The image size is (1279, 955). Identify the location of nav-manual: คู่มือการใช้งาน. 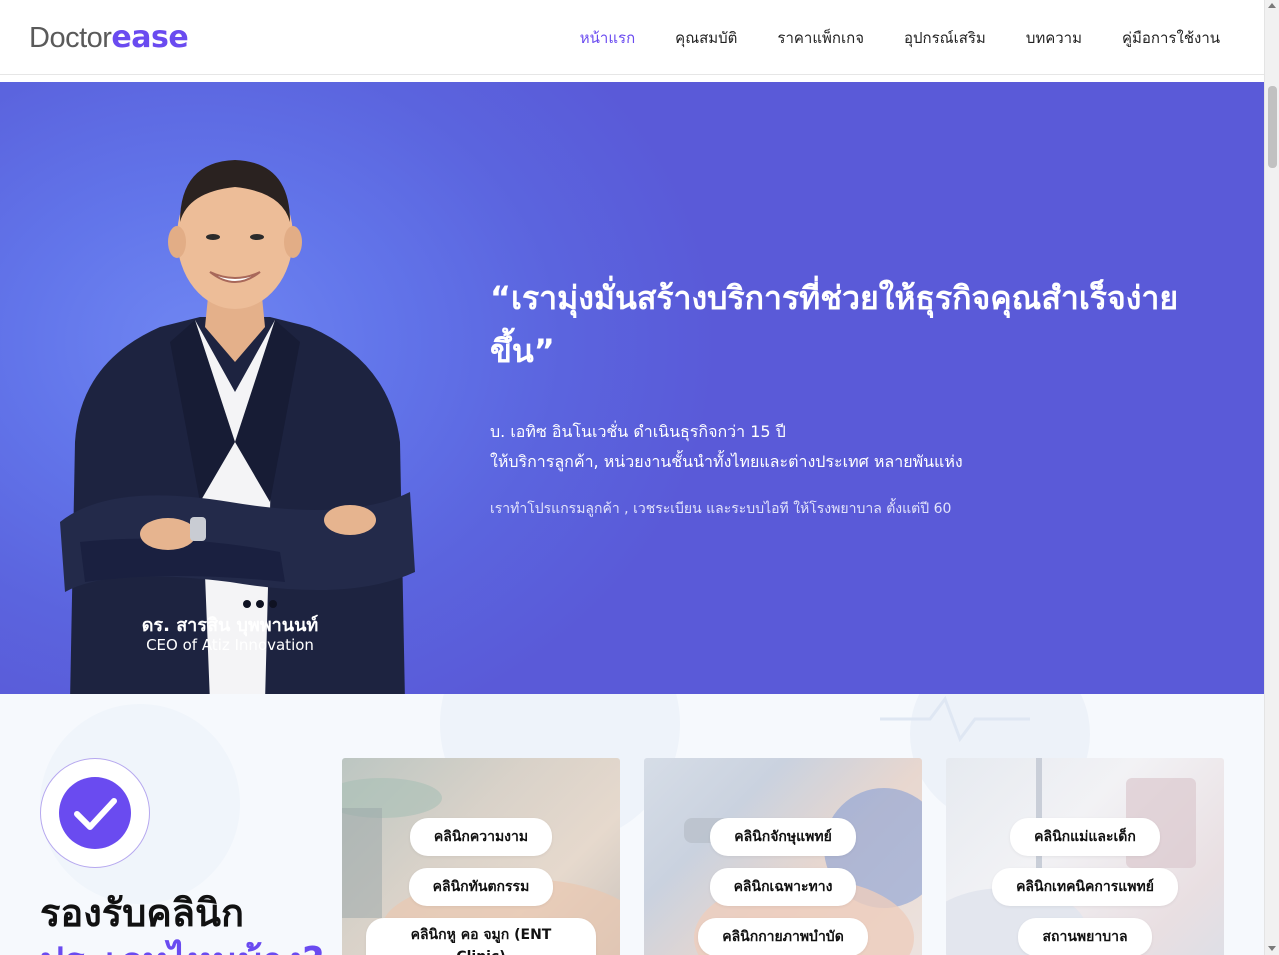
(1171, 38).